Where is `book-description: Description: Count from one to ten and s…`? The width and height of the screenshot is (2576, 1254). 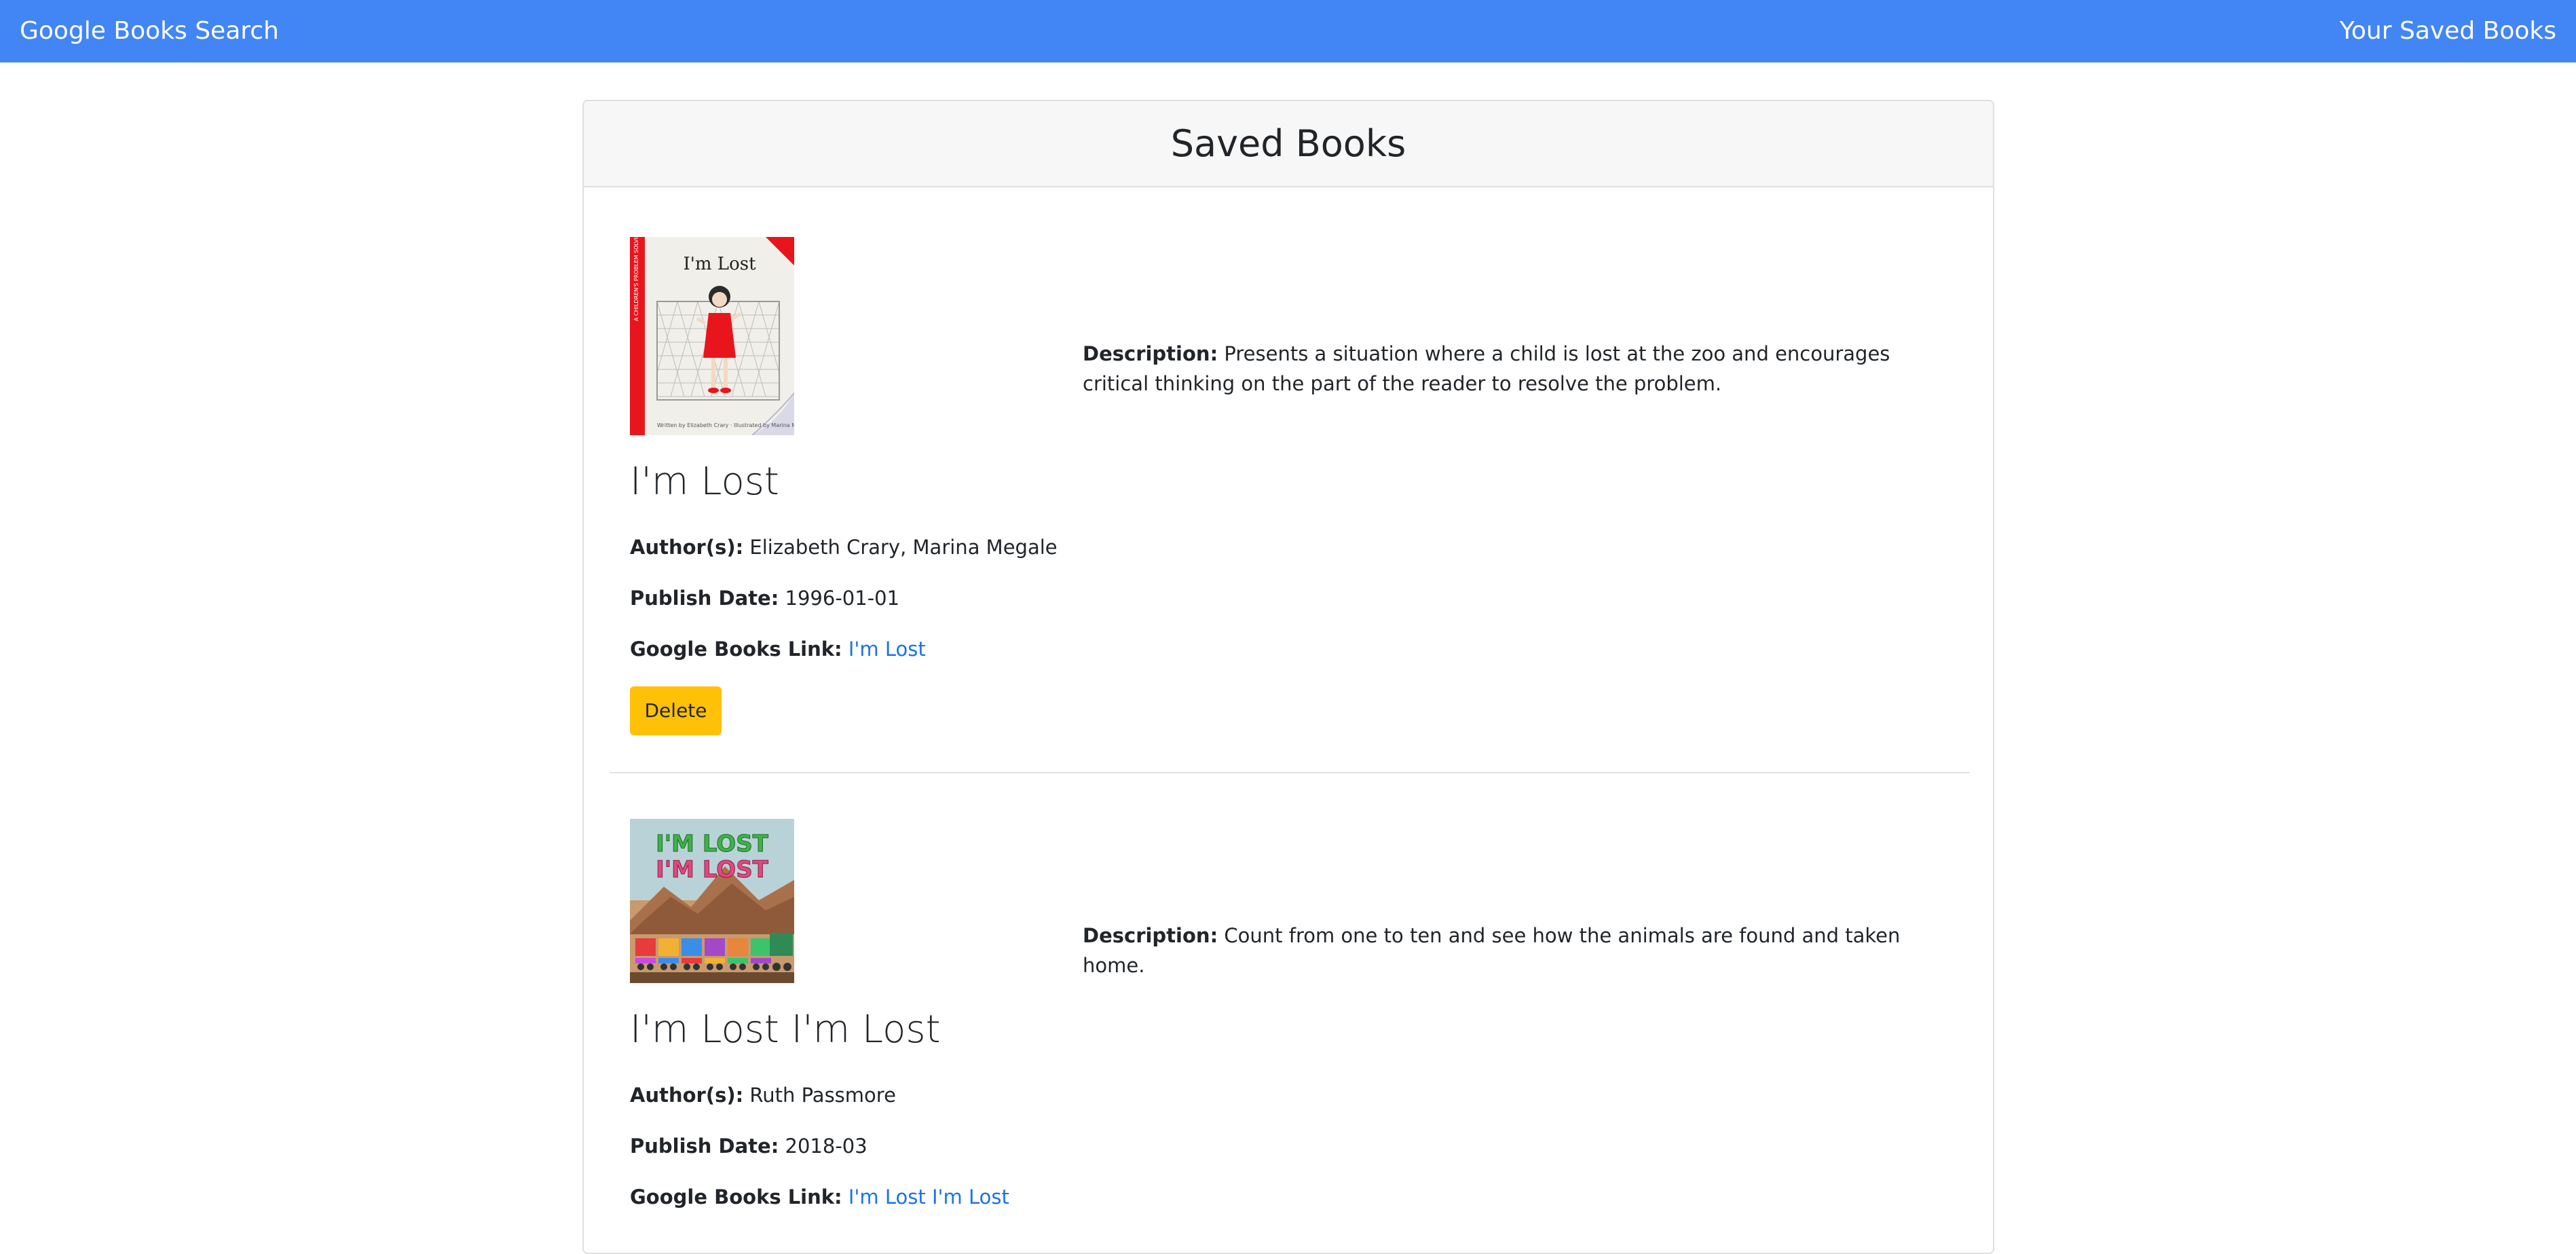
book-description: Description: Count from one to ten and s… is located at coordinates (1521, 950).